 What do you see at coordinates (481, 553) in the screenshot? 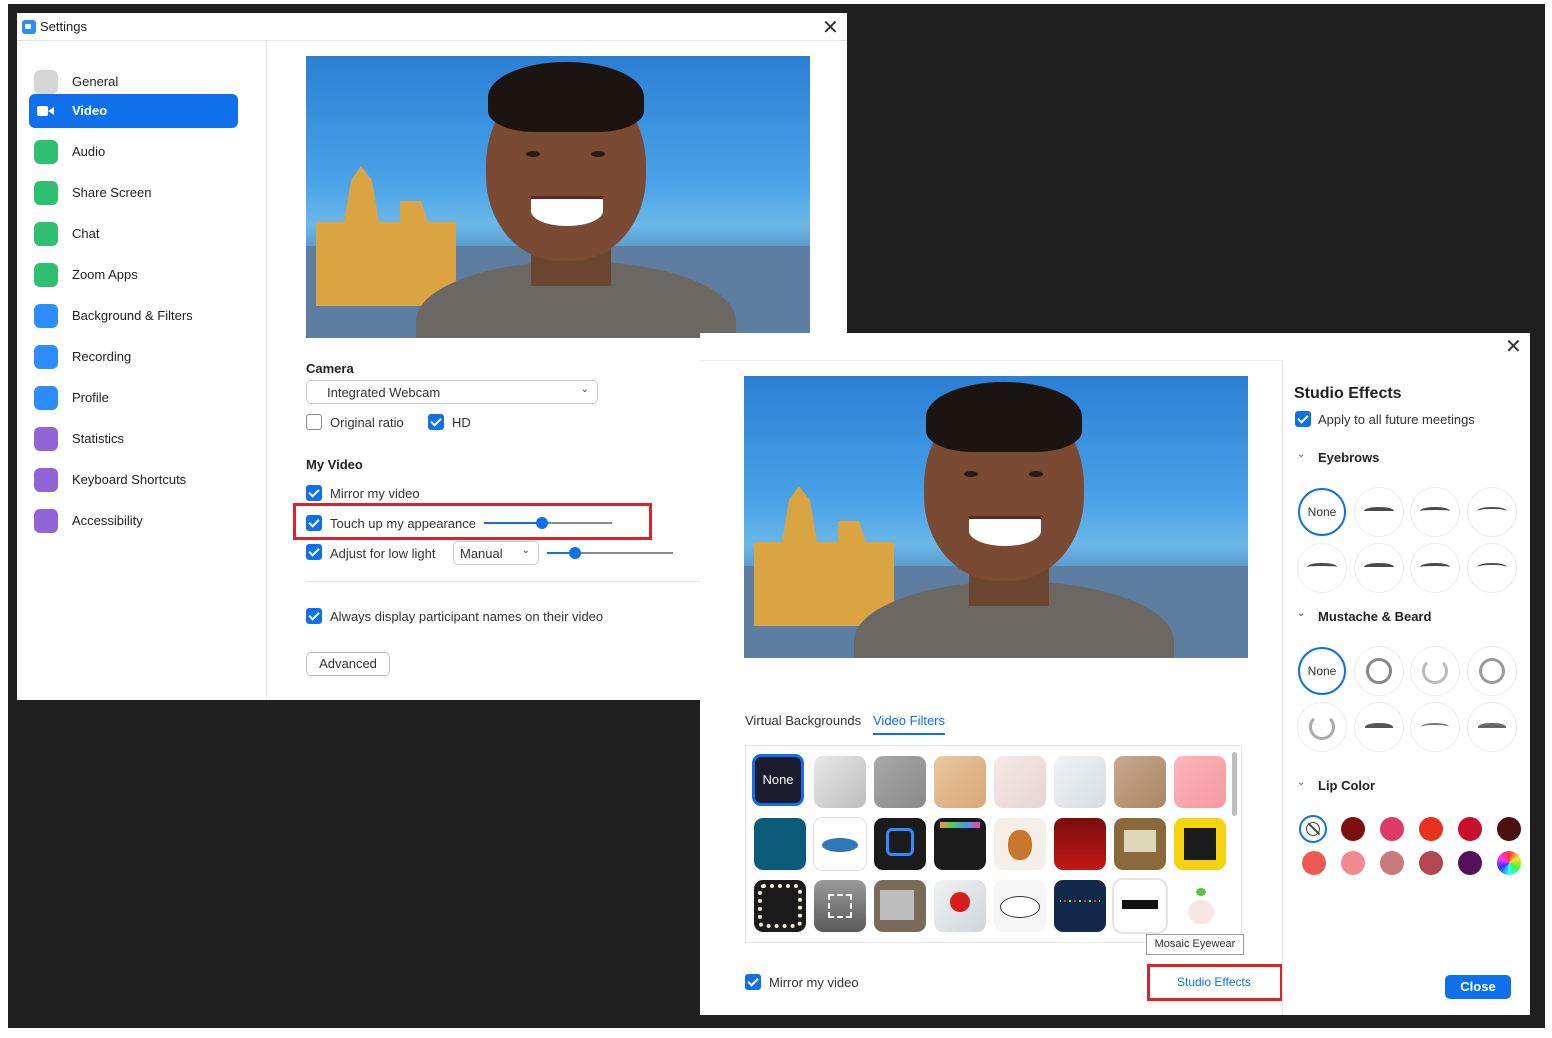
I see `low-light-mode-value: Manual` at bounding box center [481, 553].